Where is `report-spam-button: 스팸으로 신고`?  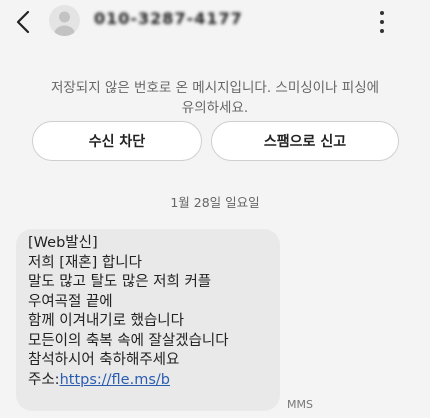
report-spam-button: 스팸으로 신고 is located at coordinates (305, 141).